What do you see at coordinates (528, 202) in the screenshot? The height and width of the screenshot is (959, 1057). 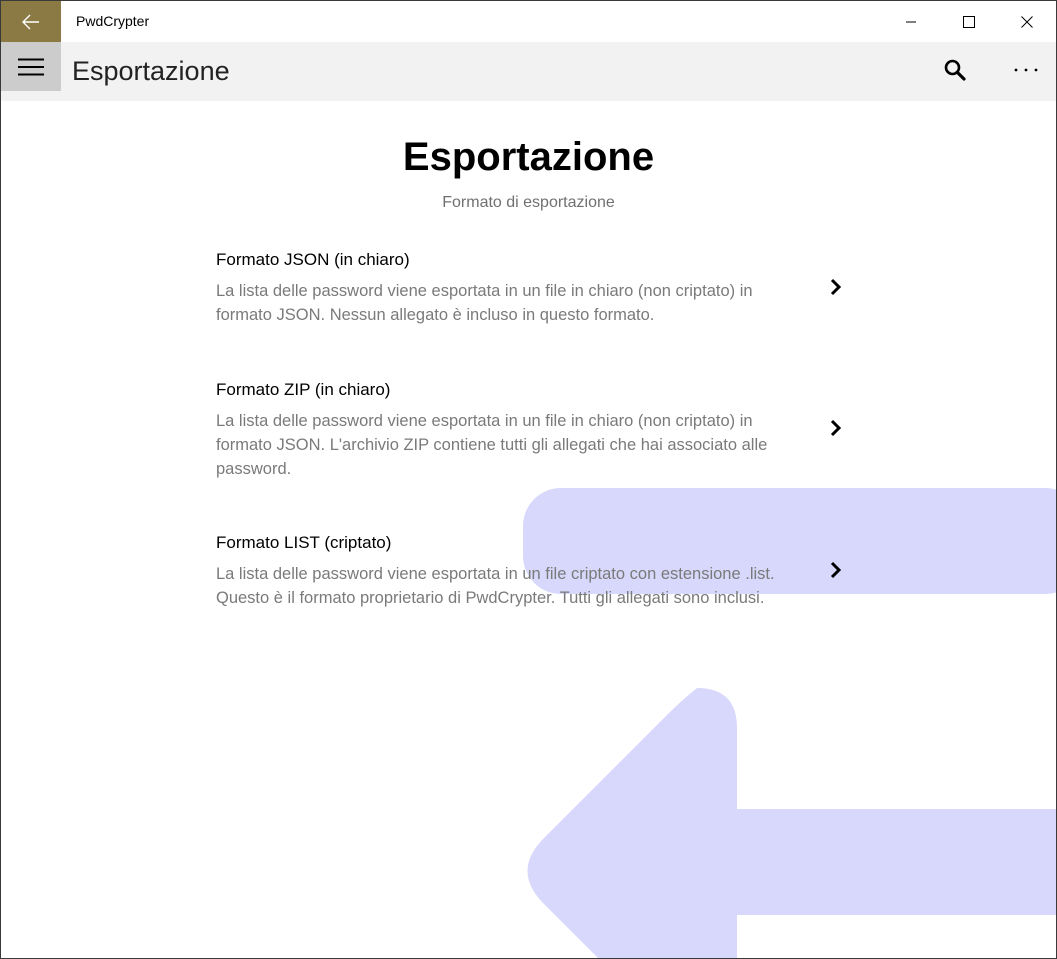 I see `page-subtitle: Formato di esportazione` at bounding box center [528, 202].